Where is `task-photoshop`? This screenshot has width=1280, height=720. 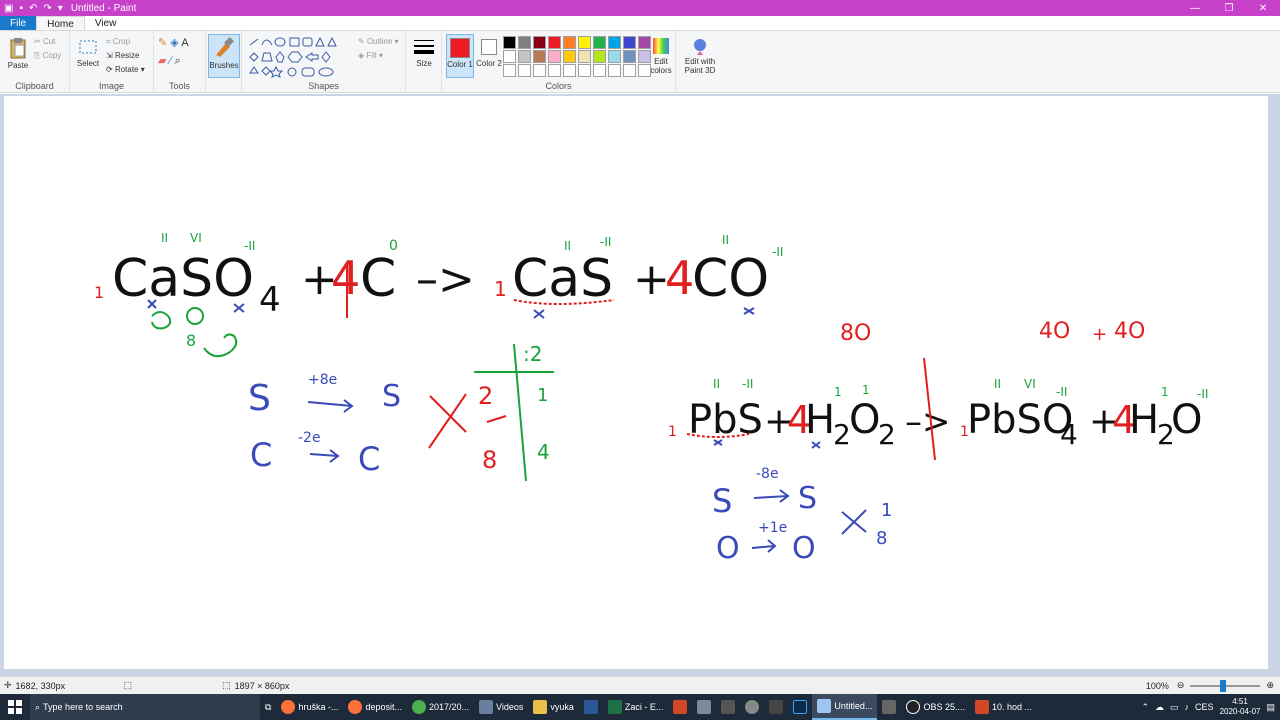 task-photoshop is located at coordinates (800, 707).